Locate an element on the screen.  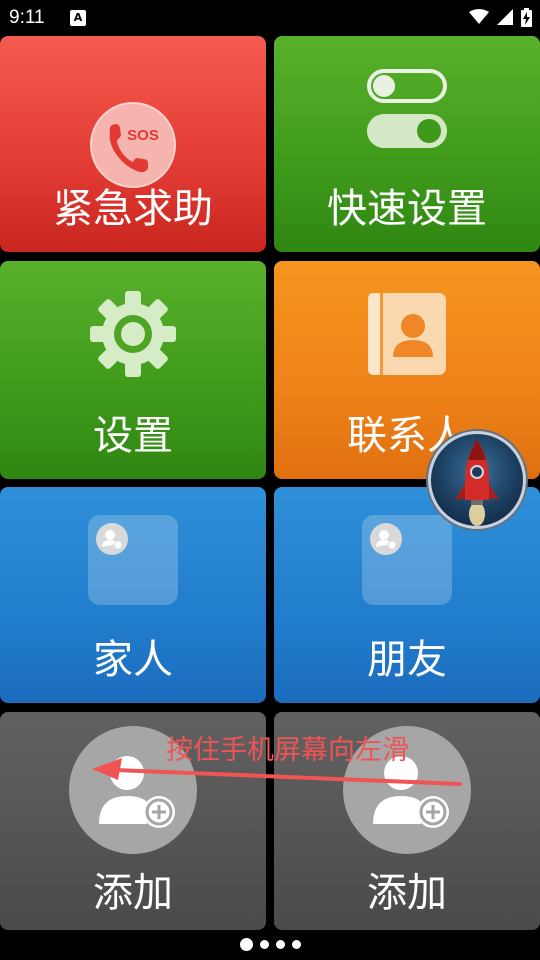
tile-settings-label: 设置 is located at coordinates (133, 436).